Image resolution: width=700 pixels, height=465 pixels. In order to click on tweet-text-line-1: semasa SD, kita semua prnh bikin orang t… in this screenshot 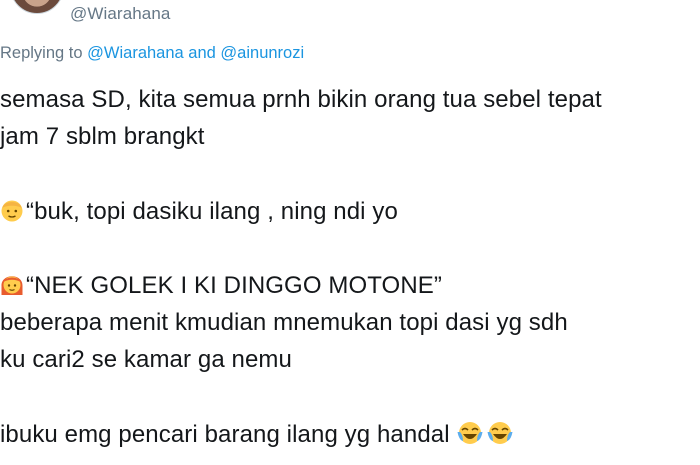, I will do `click(301, 99)`.